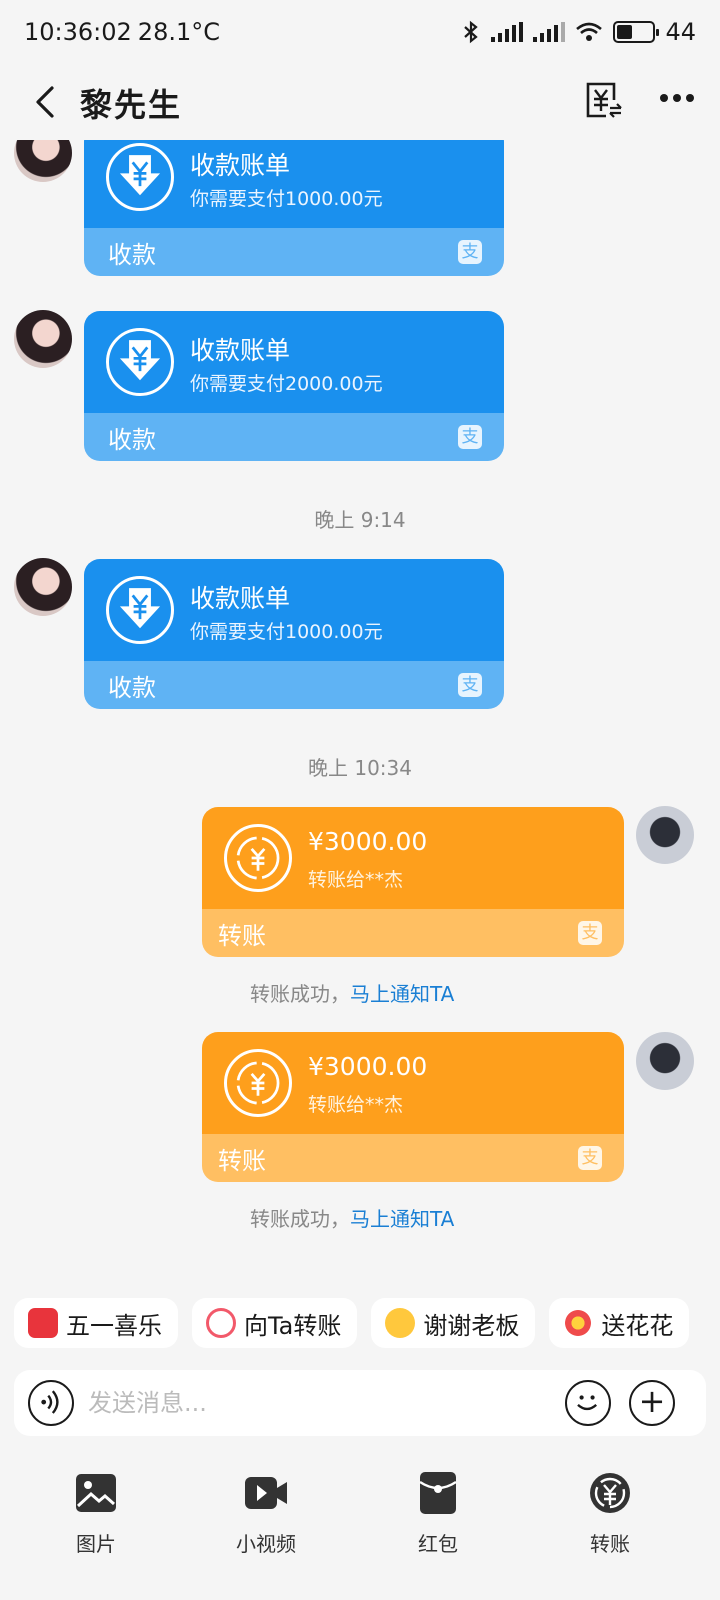 The height and width of the screenshot is (1600, 720). Describe the element at coordinates (318, 1403) in the screenshot. I see `message-input` at that location.